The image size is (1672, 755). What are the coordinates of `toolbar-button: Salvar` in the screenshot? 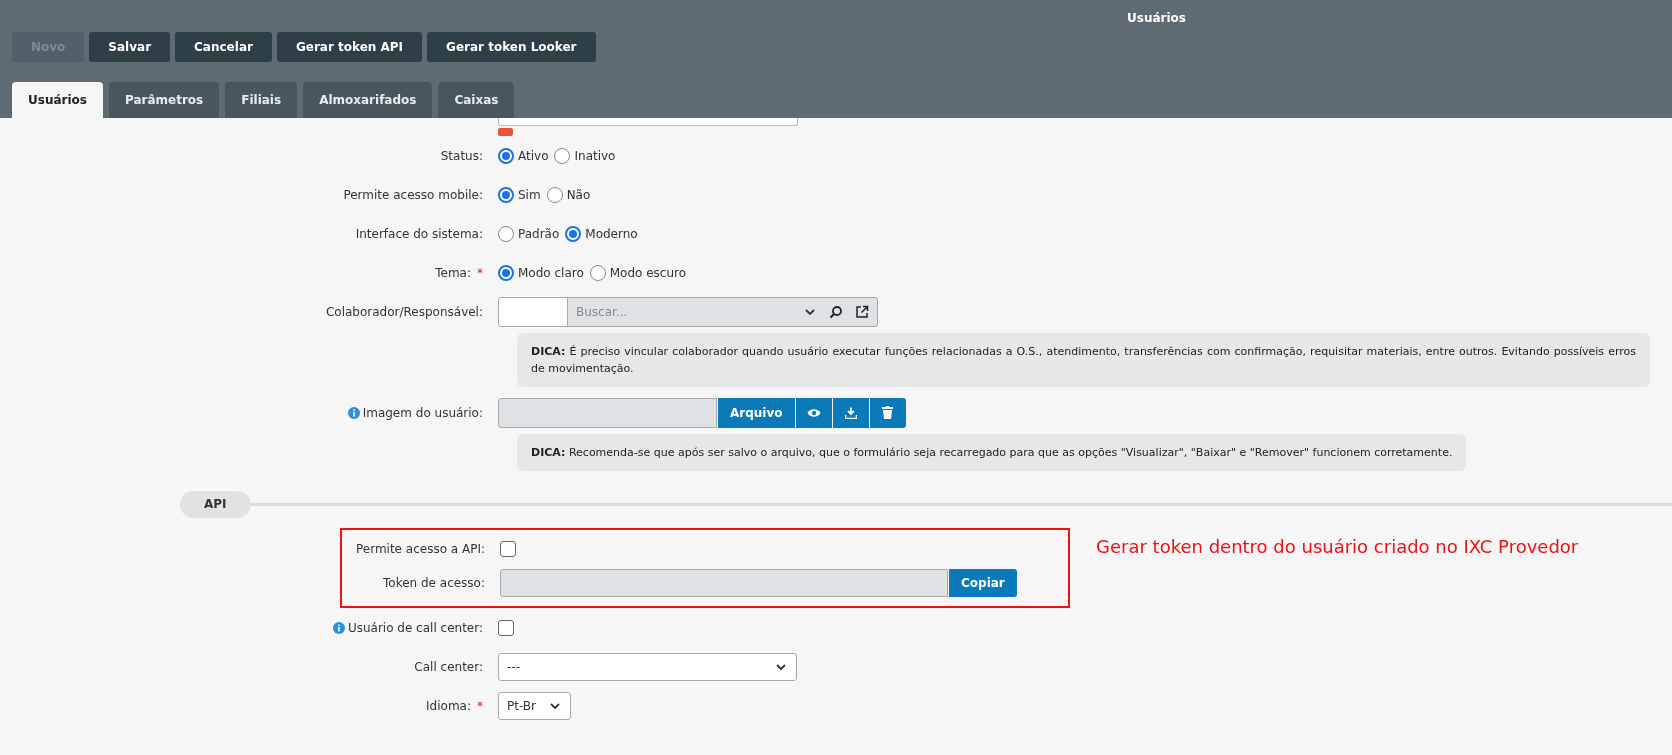 It's located at (130, 47).